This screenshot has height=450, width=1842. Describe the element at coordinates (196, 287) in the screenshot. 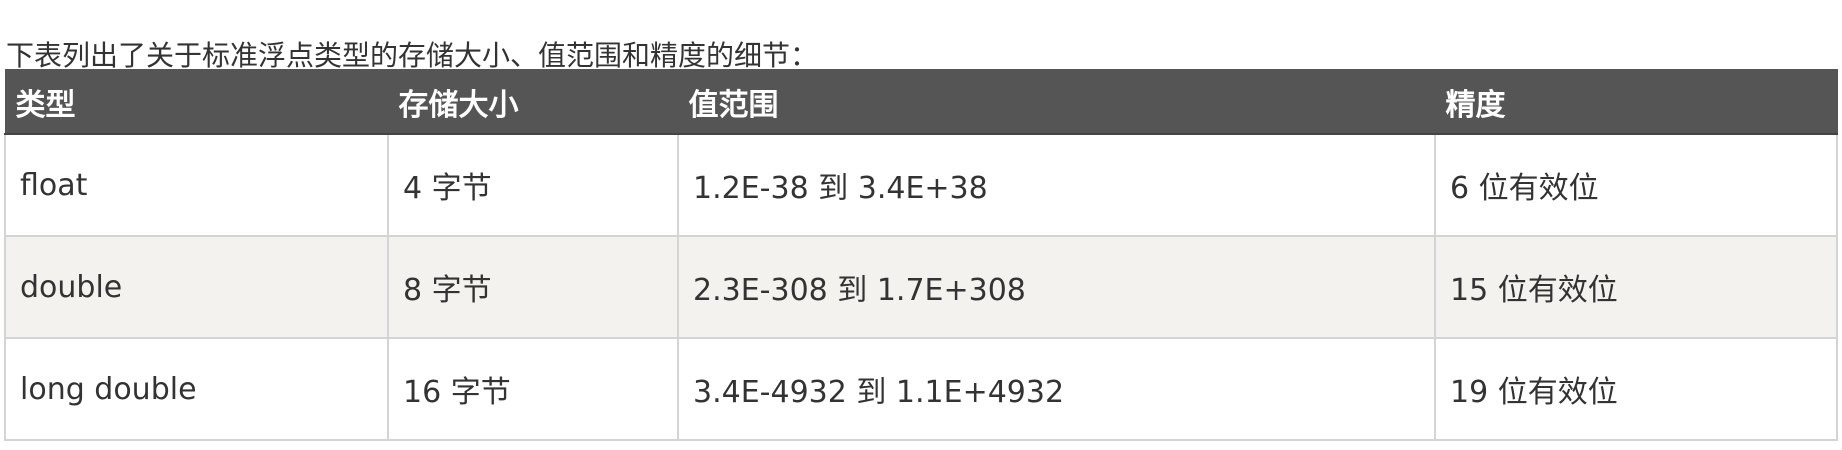

I see `cell-type: double` at that location.